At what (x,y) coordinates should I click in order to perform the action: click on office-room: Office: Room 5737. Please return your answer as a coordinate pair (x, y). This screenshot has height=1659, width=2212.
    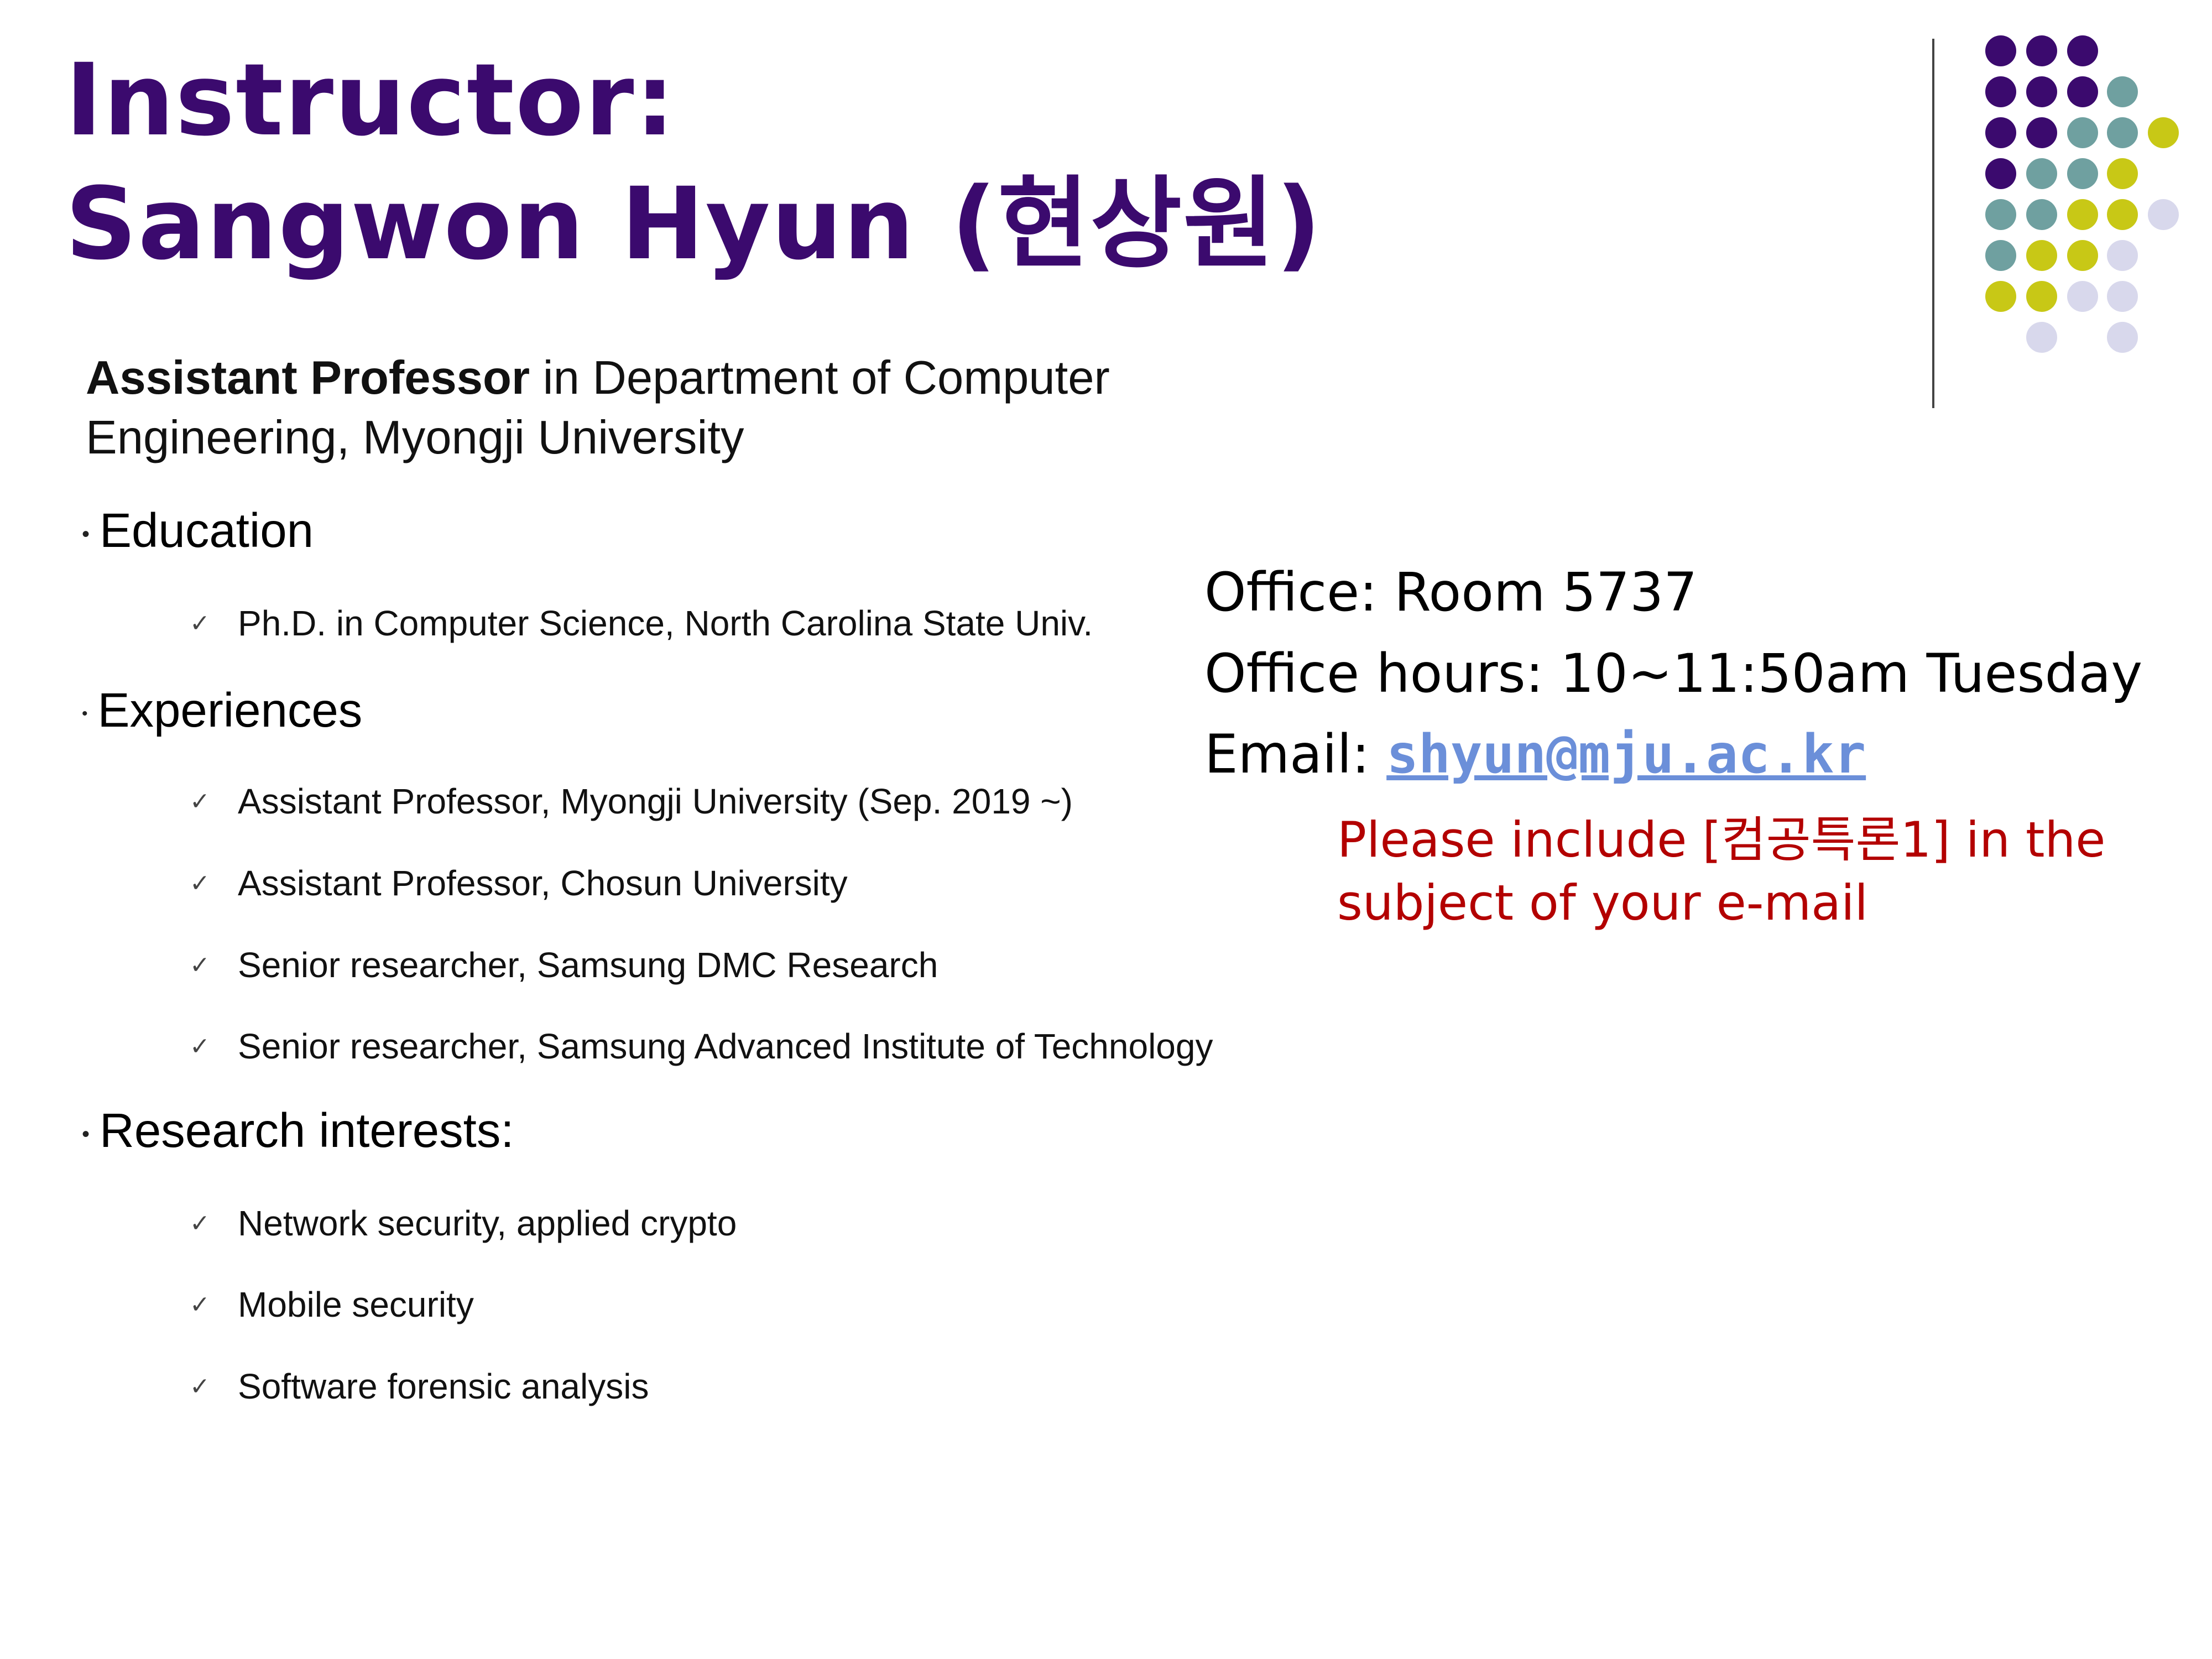
    Looking at the image, I should click on (1451, 592).